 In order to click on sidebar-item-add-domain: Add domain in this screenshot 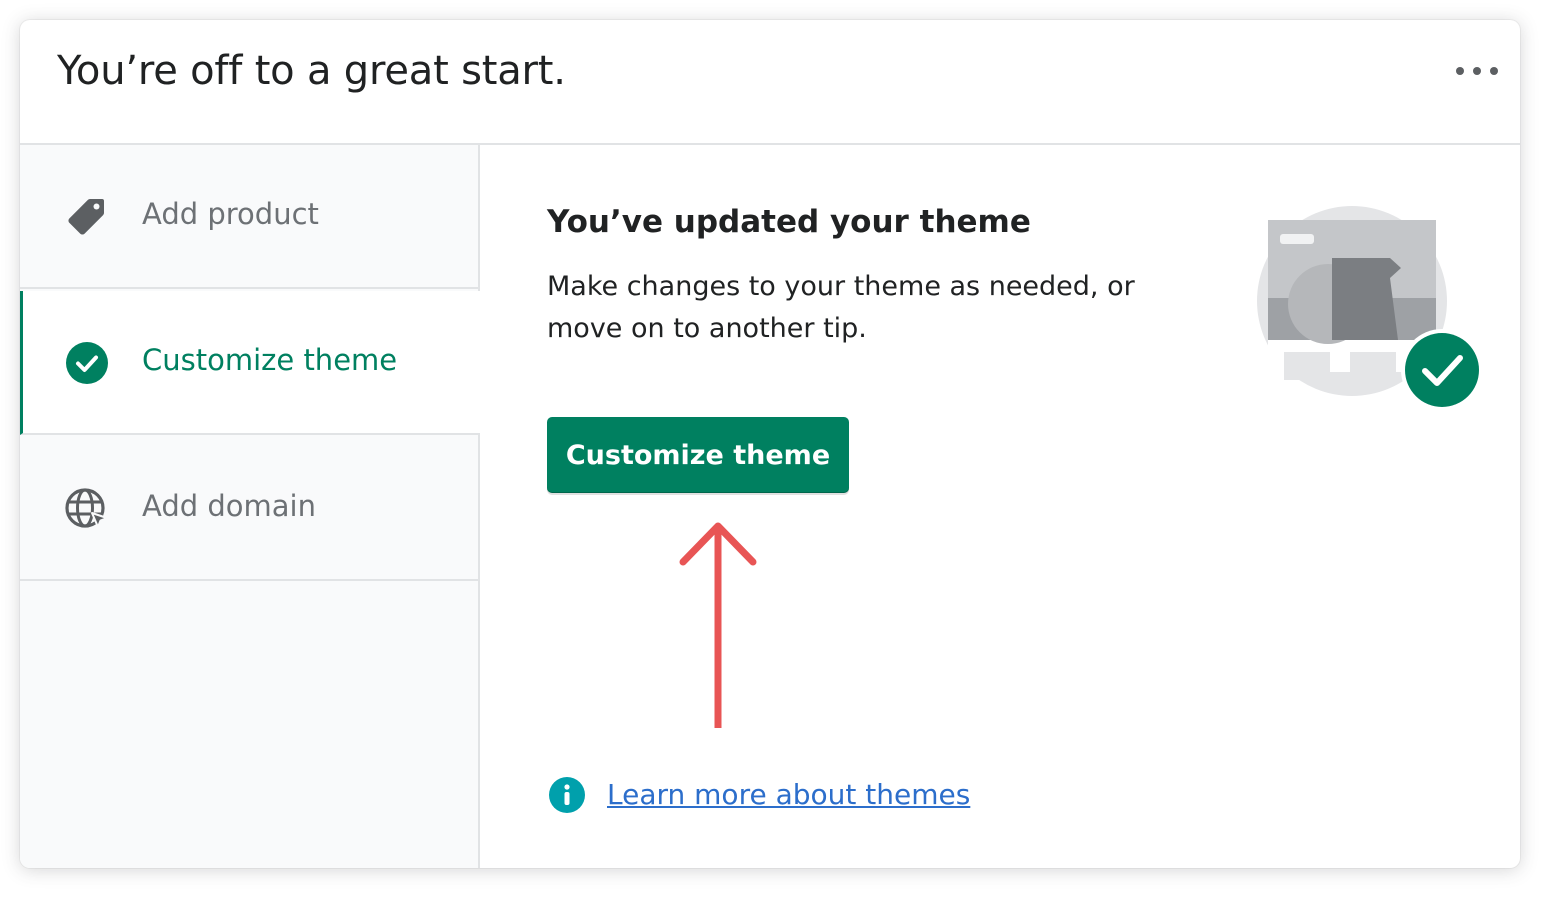, I will do `click(249, 509)`.